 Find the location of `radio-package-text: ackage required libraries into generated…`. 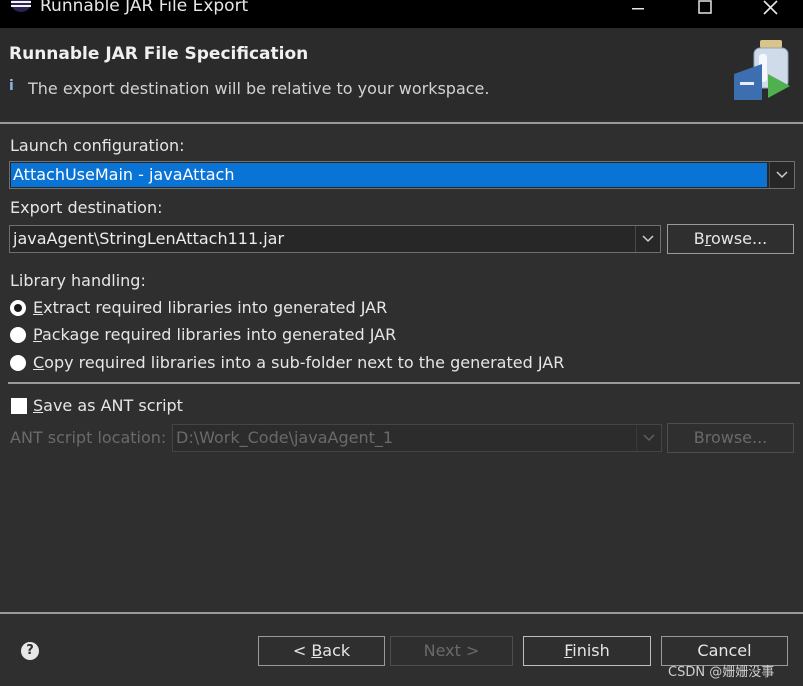

radio-package-text: ackage required libraries into generated… is located at coordinates (219, 334).